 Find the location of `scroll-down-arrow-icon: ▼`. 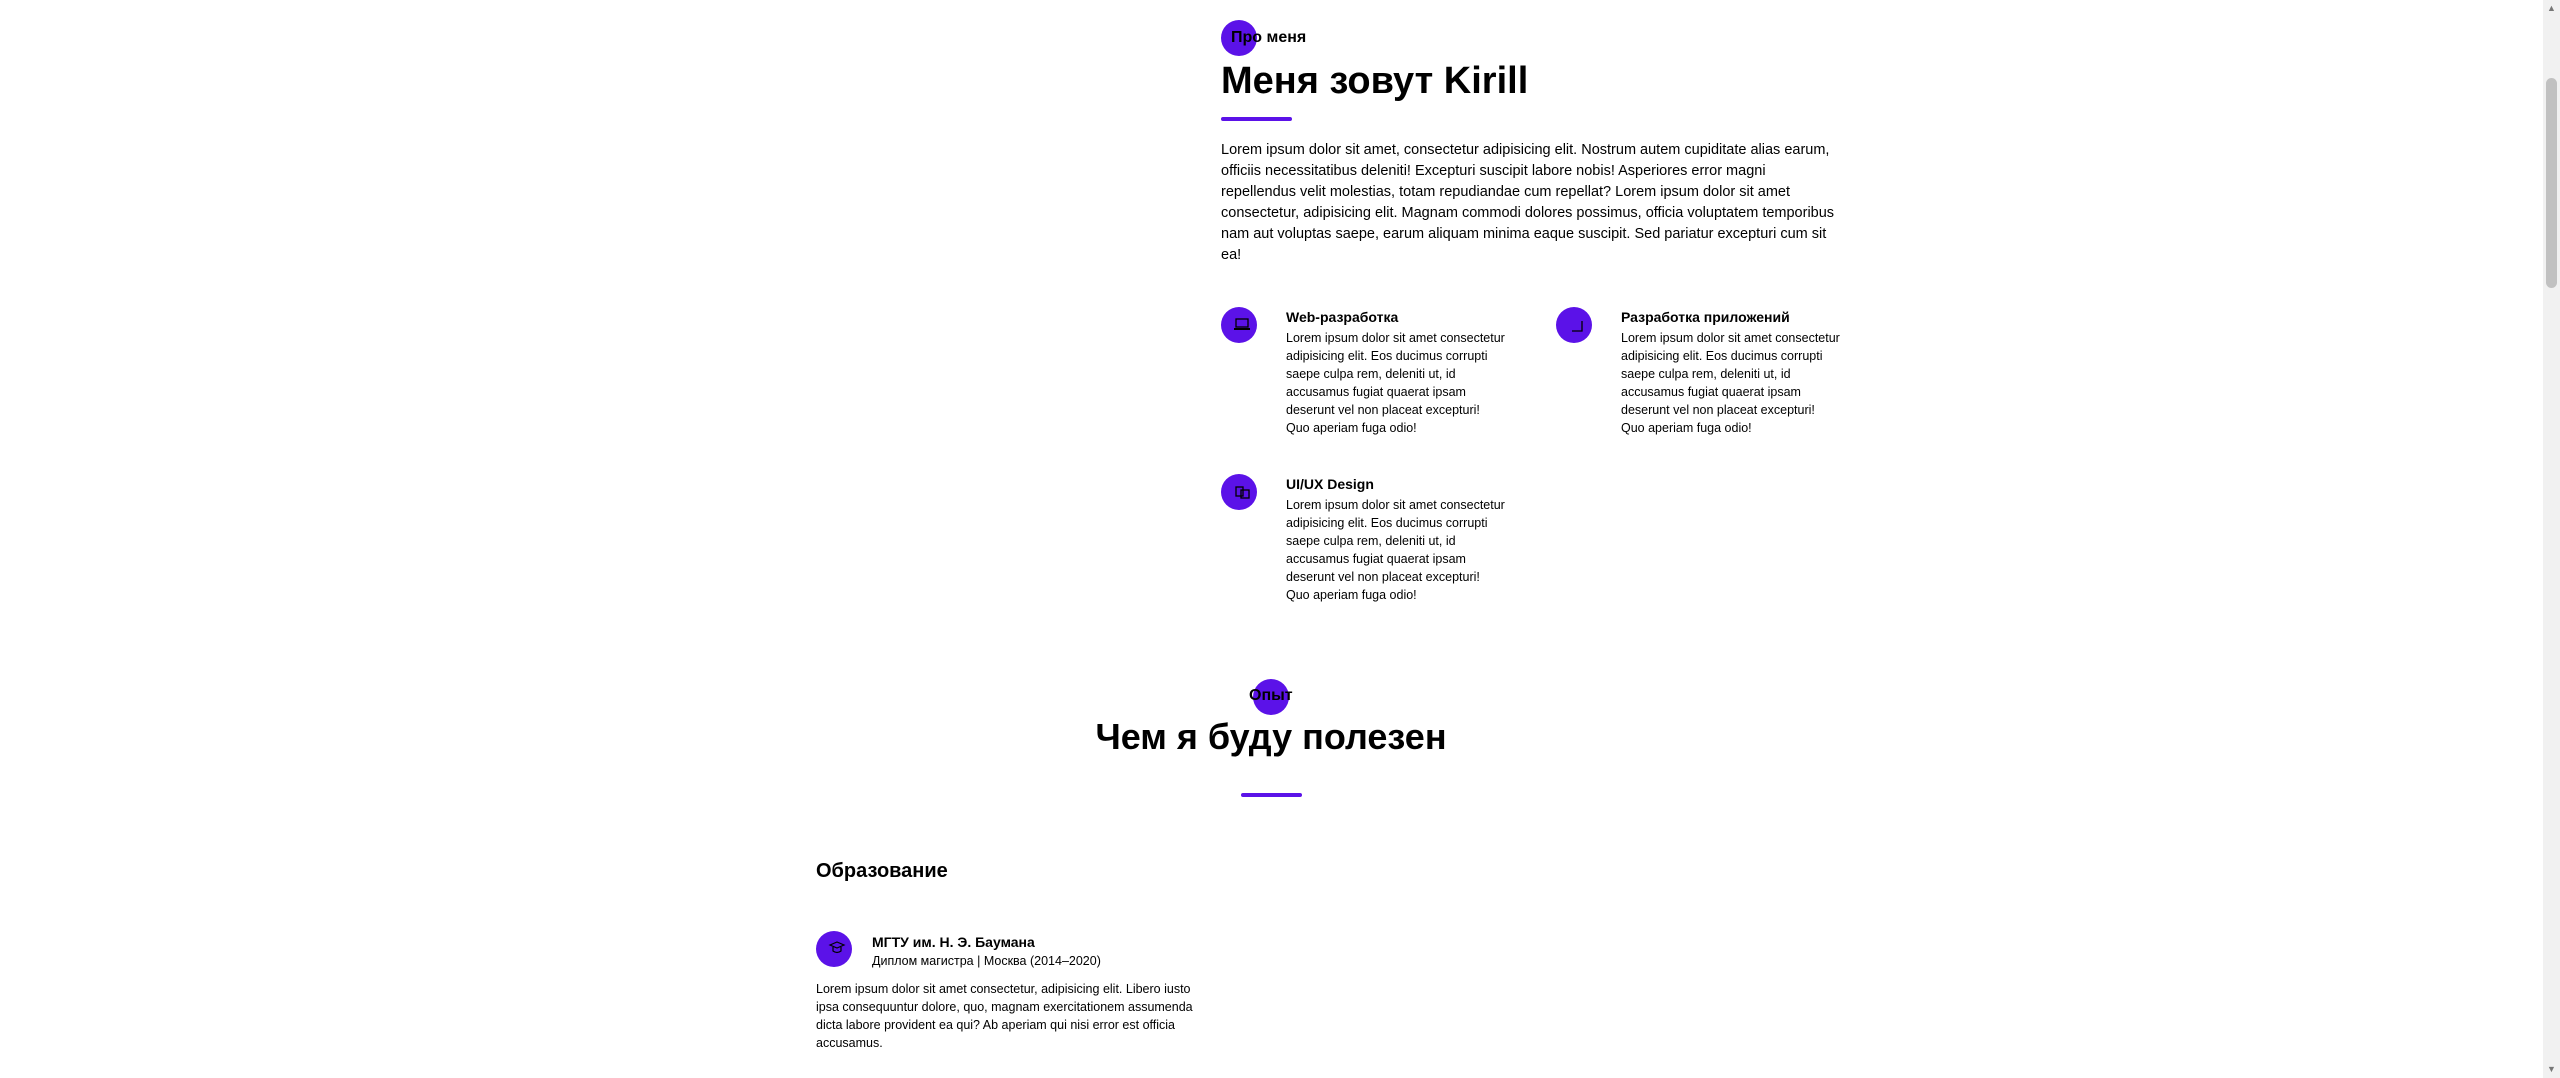

scroll-down-arrow-icon: ▼ is located at coordinates (2551, 1069).